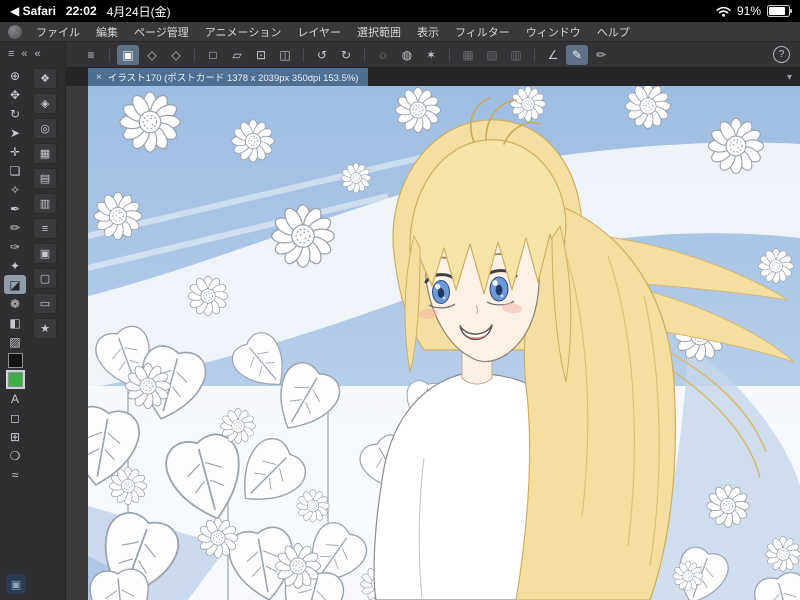 This screenshot has width=800, height=600. I want to click on blend-tool-icon: ❁, so click(15, 303).